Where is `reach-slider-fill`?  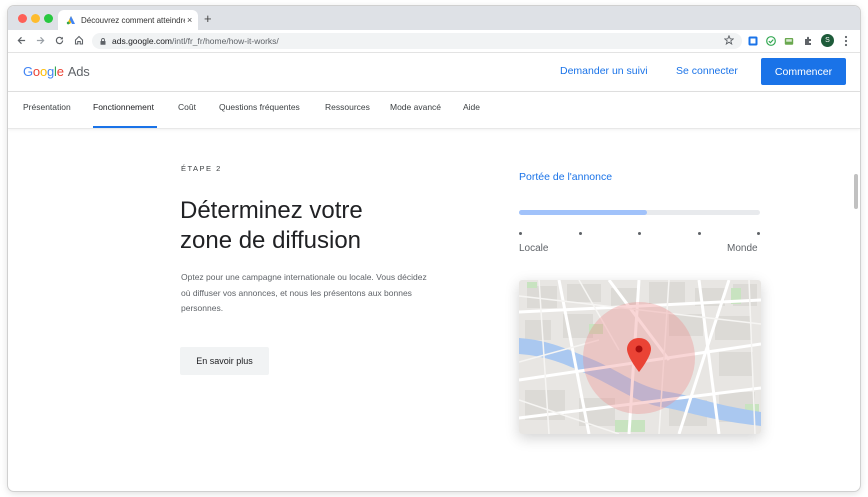 reach-slider-fill is located at coordinates (583, 212).